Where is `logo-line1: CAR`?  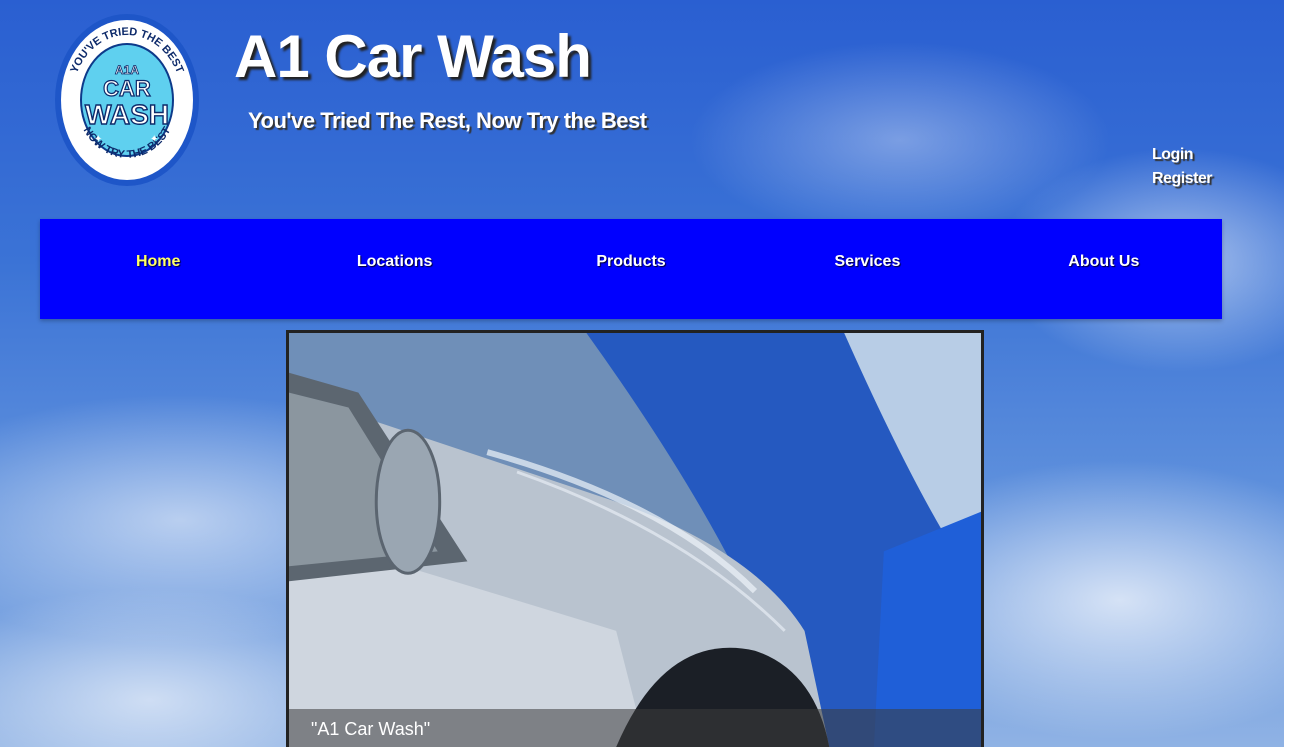
logo-line1: CAR is located at coordinates (127, 88).